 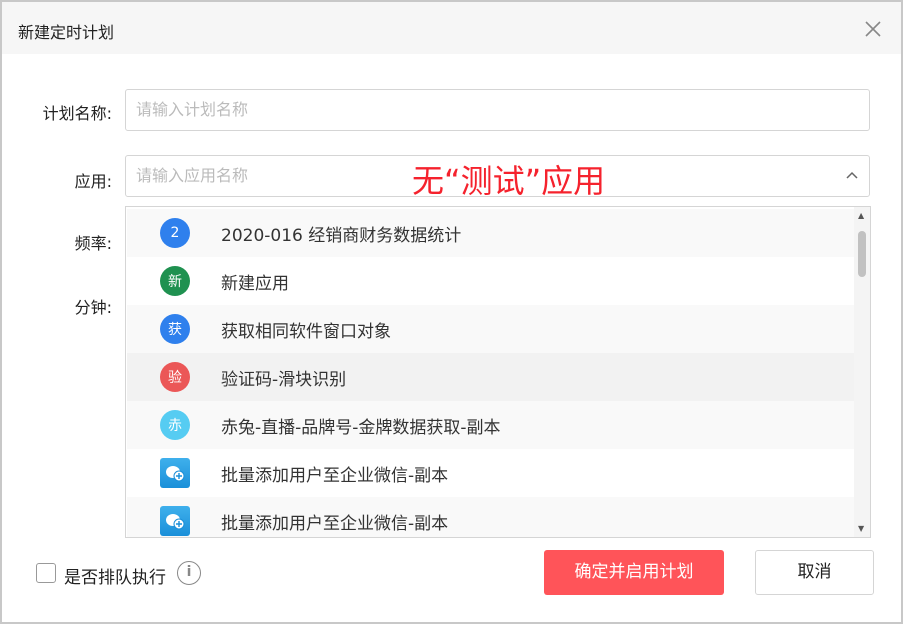 What do you see at coordinates (255, 283) in the screenshot?
I see `app-option-label: 新建应用` at bounding box center [255, 283].